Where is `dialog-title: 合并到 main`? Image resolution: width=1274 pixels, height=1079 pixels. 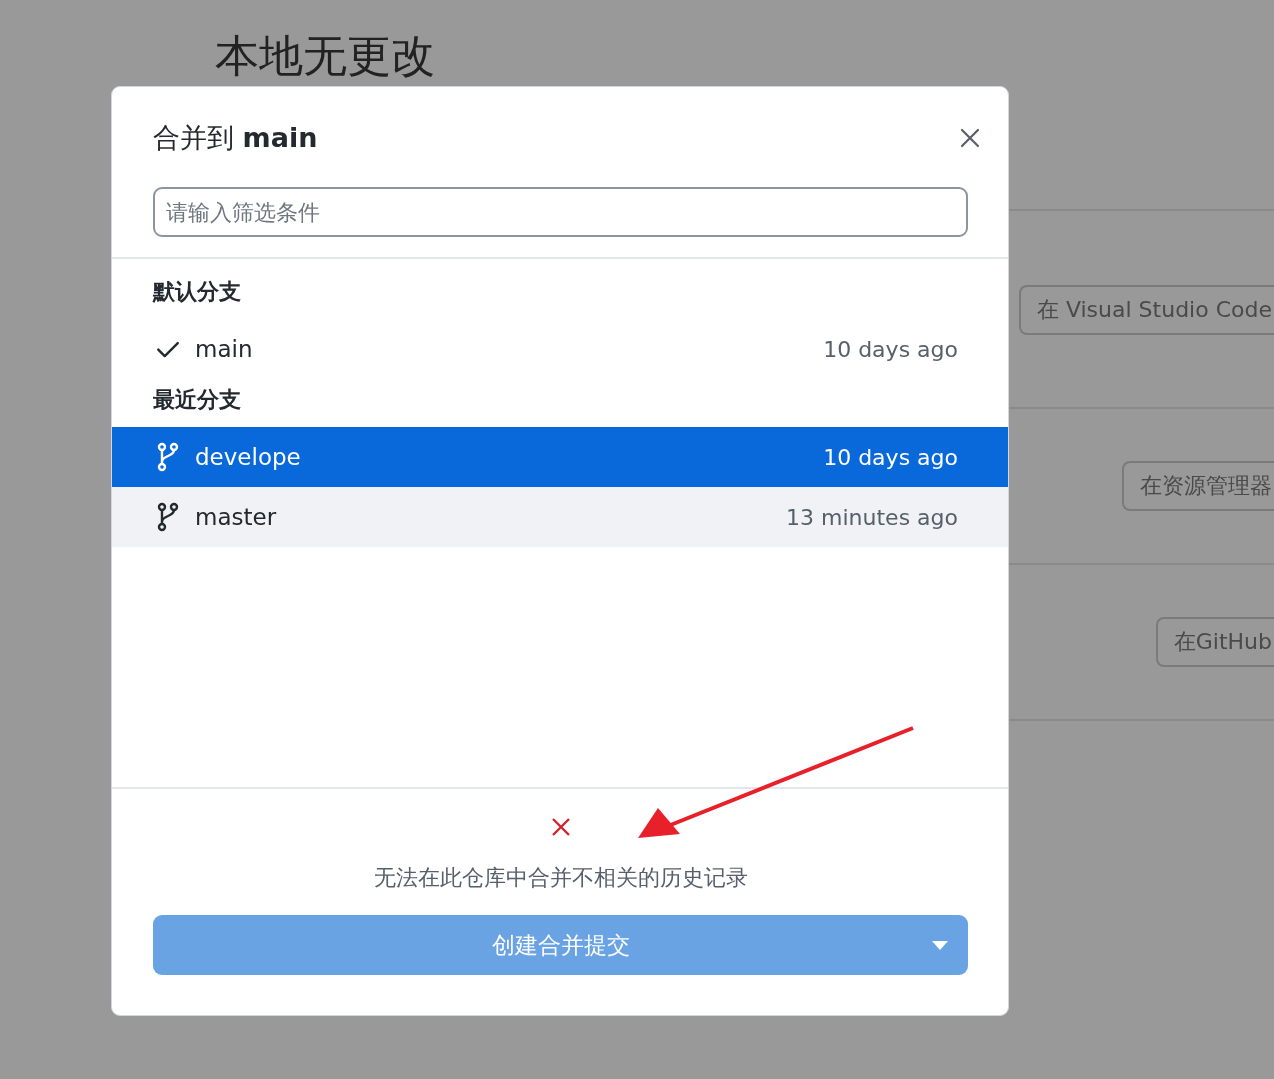
dialog-title: 合并到 main is located at coordinates (235, 138).